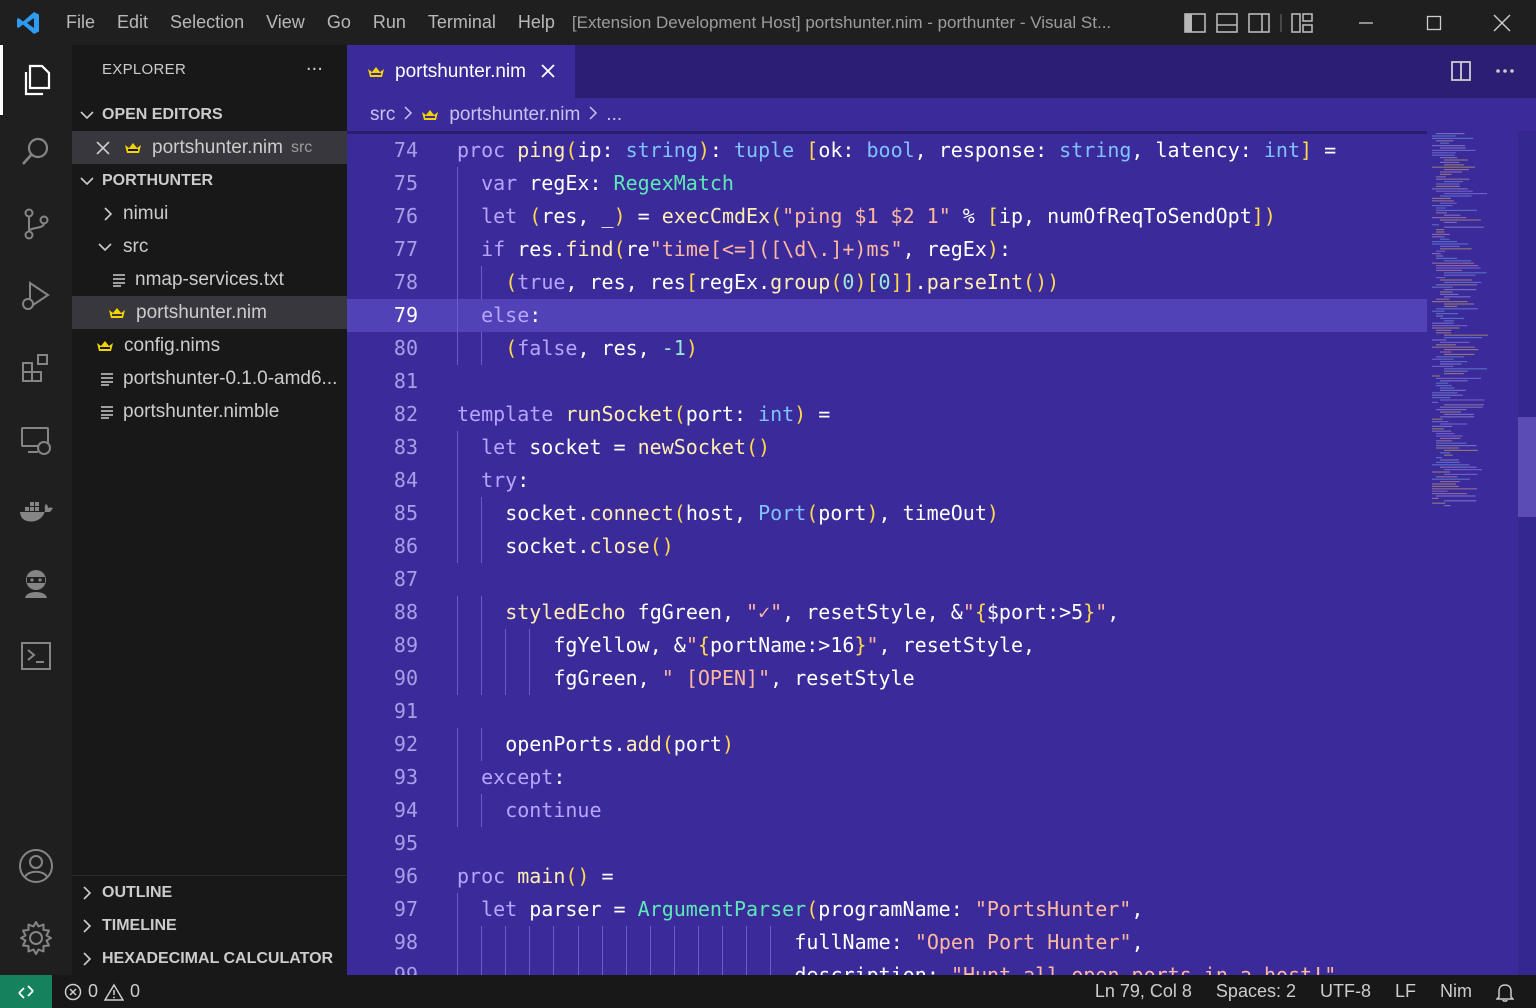  Describe the element at coordinates (285, 22) in the screenshot. I see `menu-view: View` at that location.